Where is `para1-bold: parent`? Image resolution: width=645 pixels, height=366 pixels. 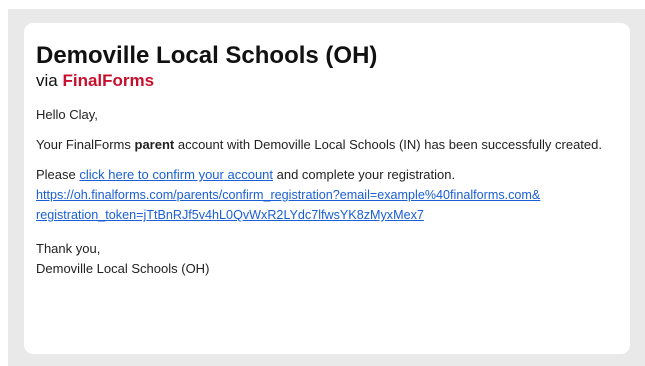
para1-bold: parent is located at coordinates (154, 144).